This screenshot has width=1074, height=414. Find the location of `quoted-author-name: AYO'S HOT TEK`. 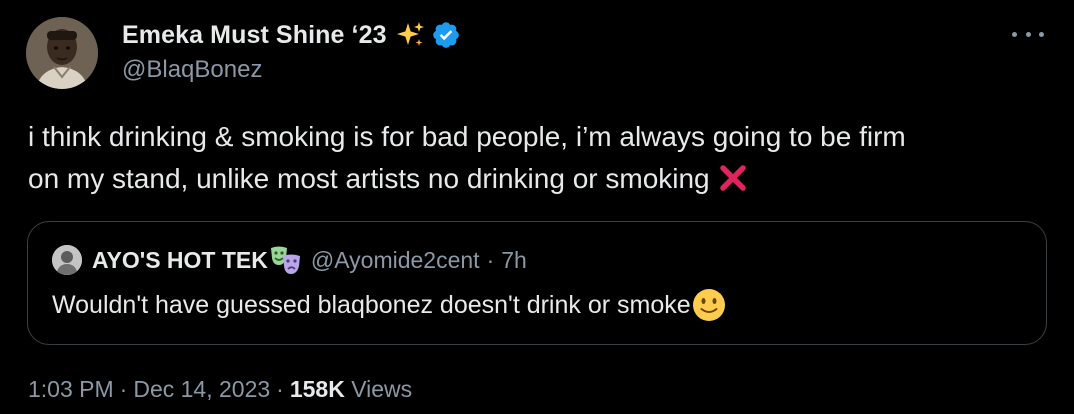

quoted-author-name: AYO'S HOT TEK is located at coordinates (180, 260).